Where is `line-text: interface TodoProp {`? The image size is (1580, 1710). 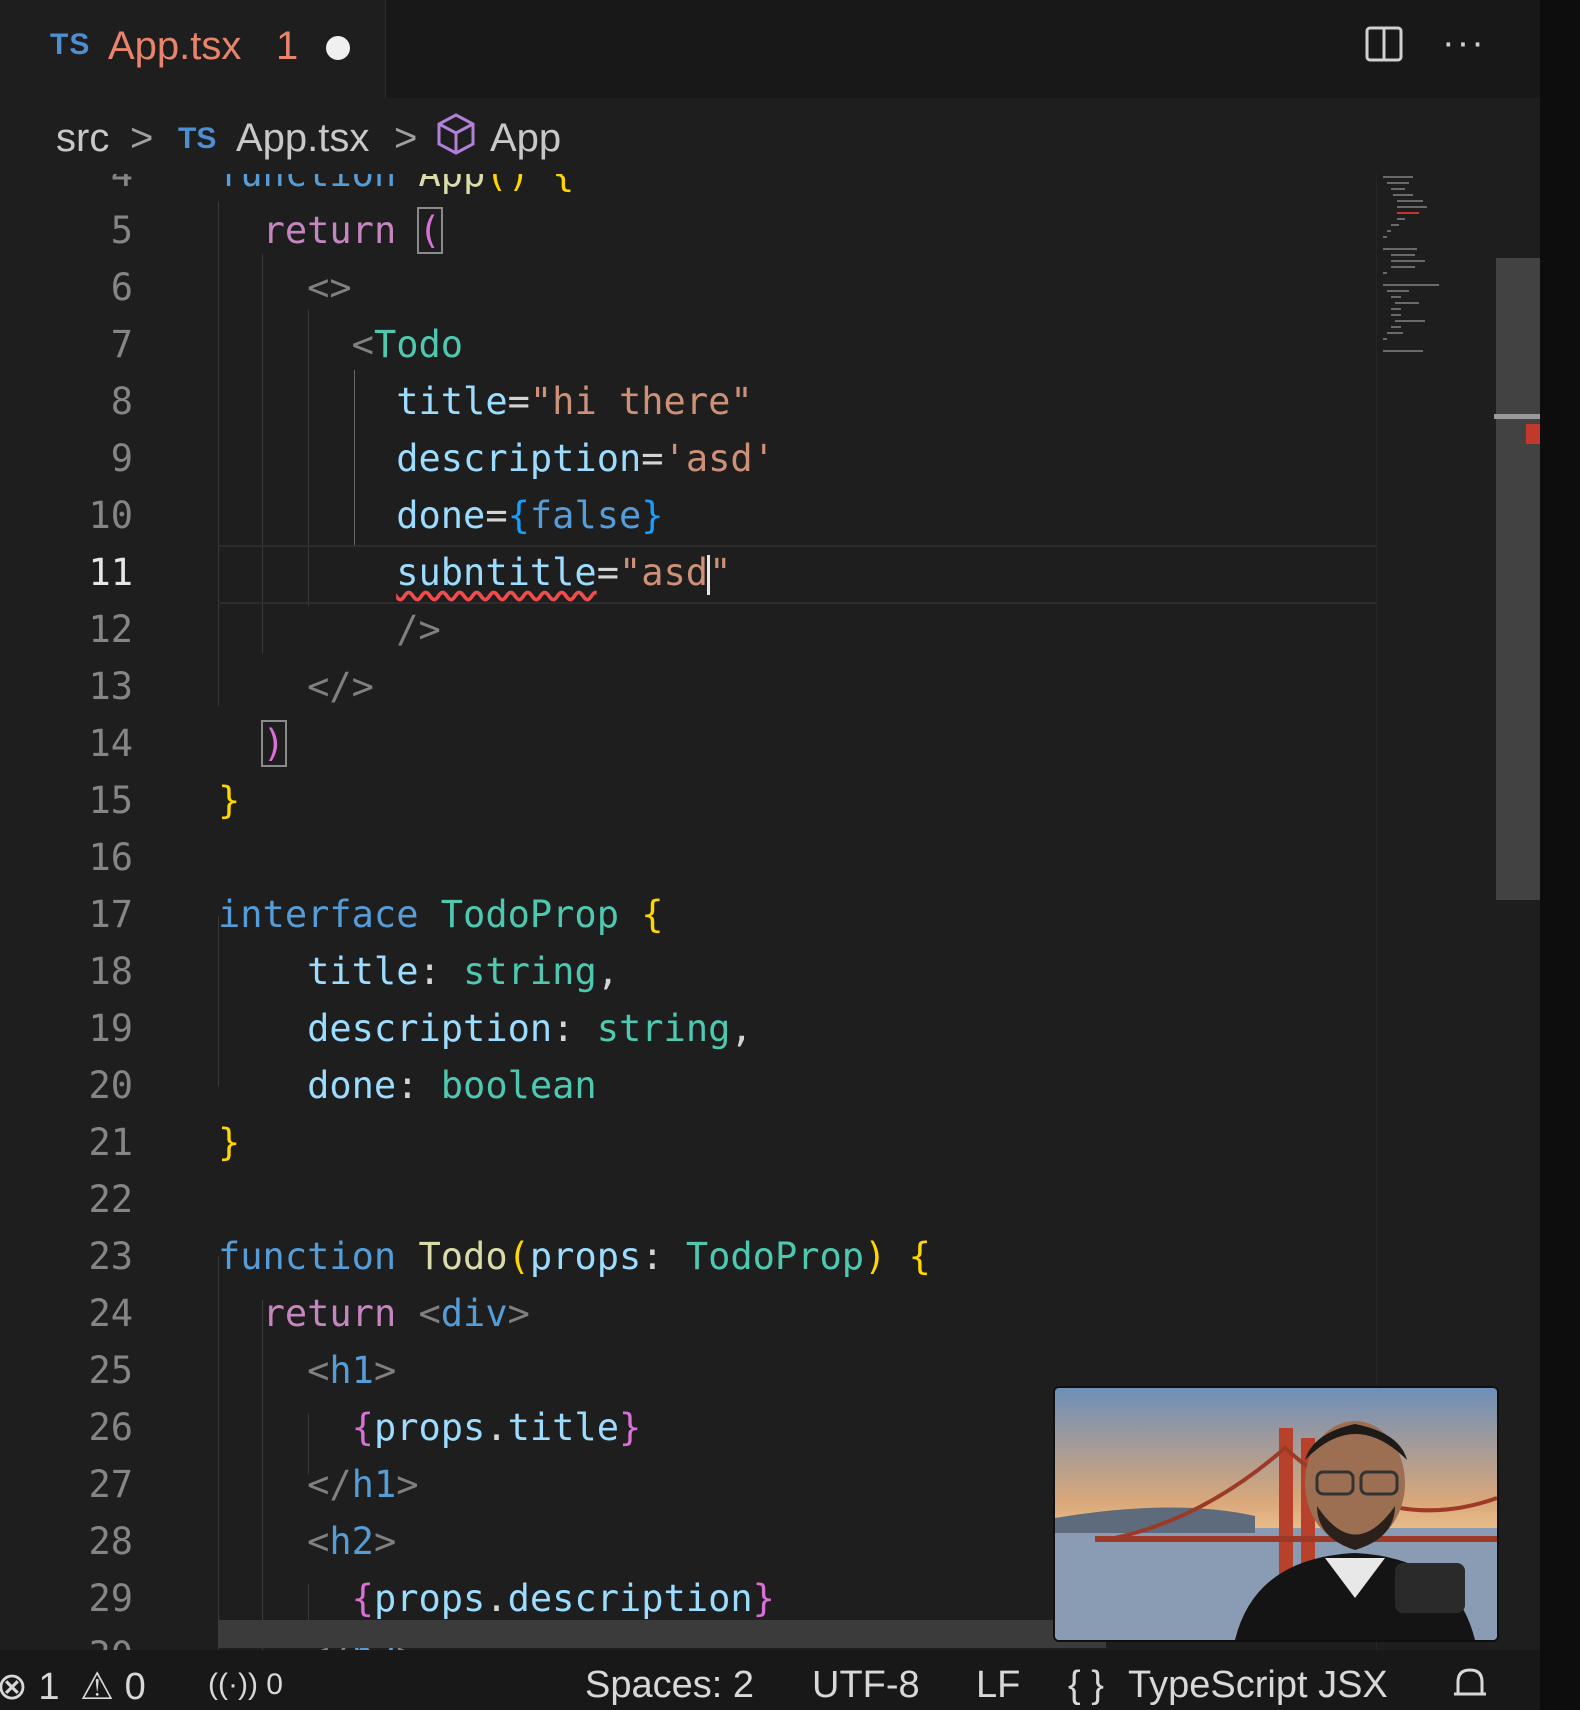 line-text: interface TodoProp { is located at coordinates (441, 914).